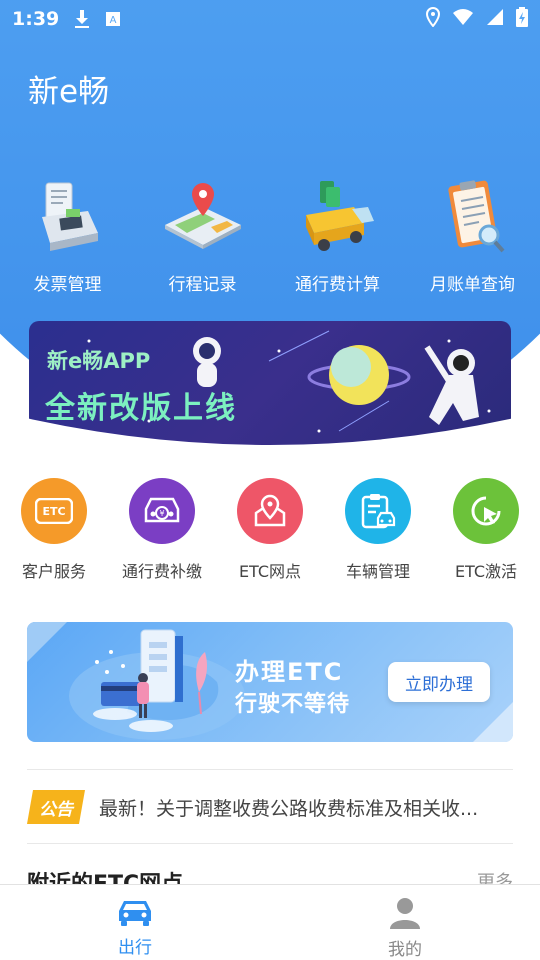 The image size is (540, 960). I want to click on location-icon, so click(433, 18).